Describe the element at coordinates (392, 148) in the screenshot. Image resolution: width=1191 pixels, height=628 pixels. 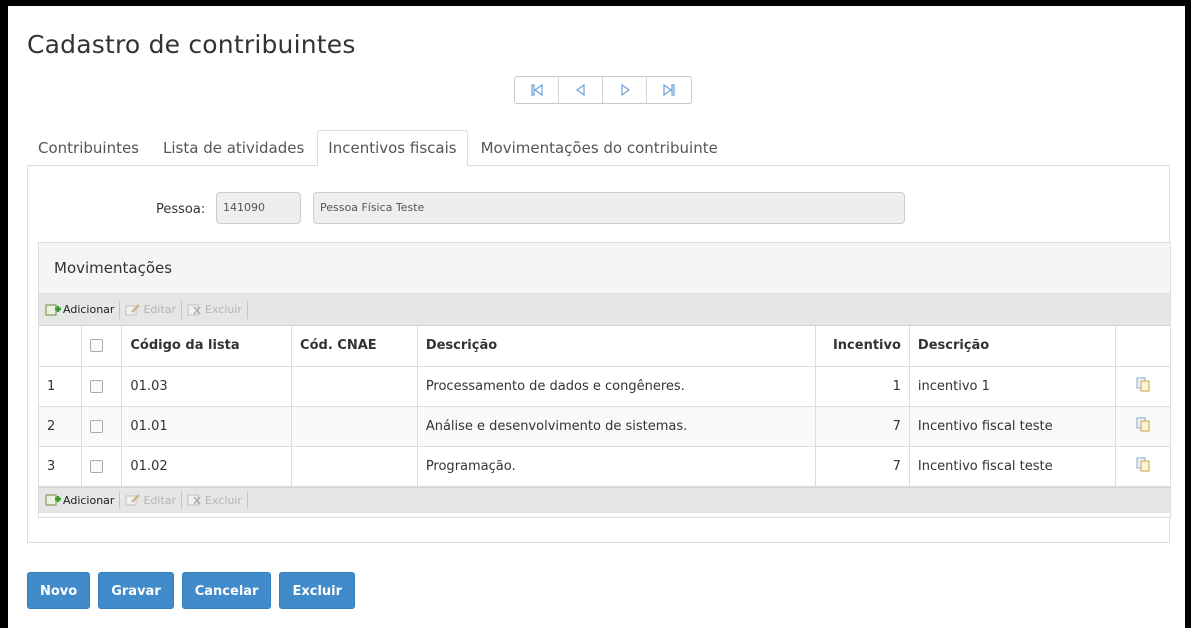
I see `tab-incentivos-fiscais: Incentivos fiscais` at that location.